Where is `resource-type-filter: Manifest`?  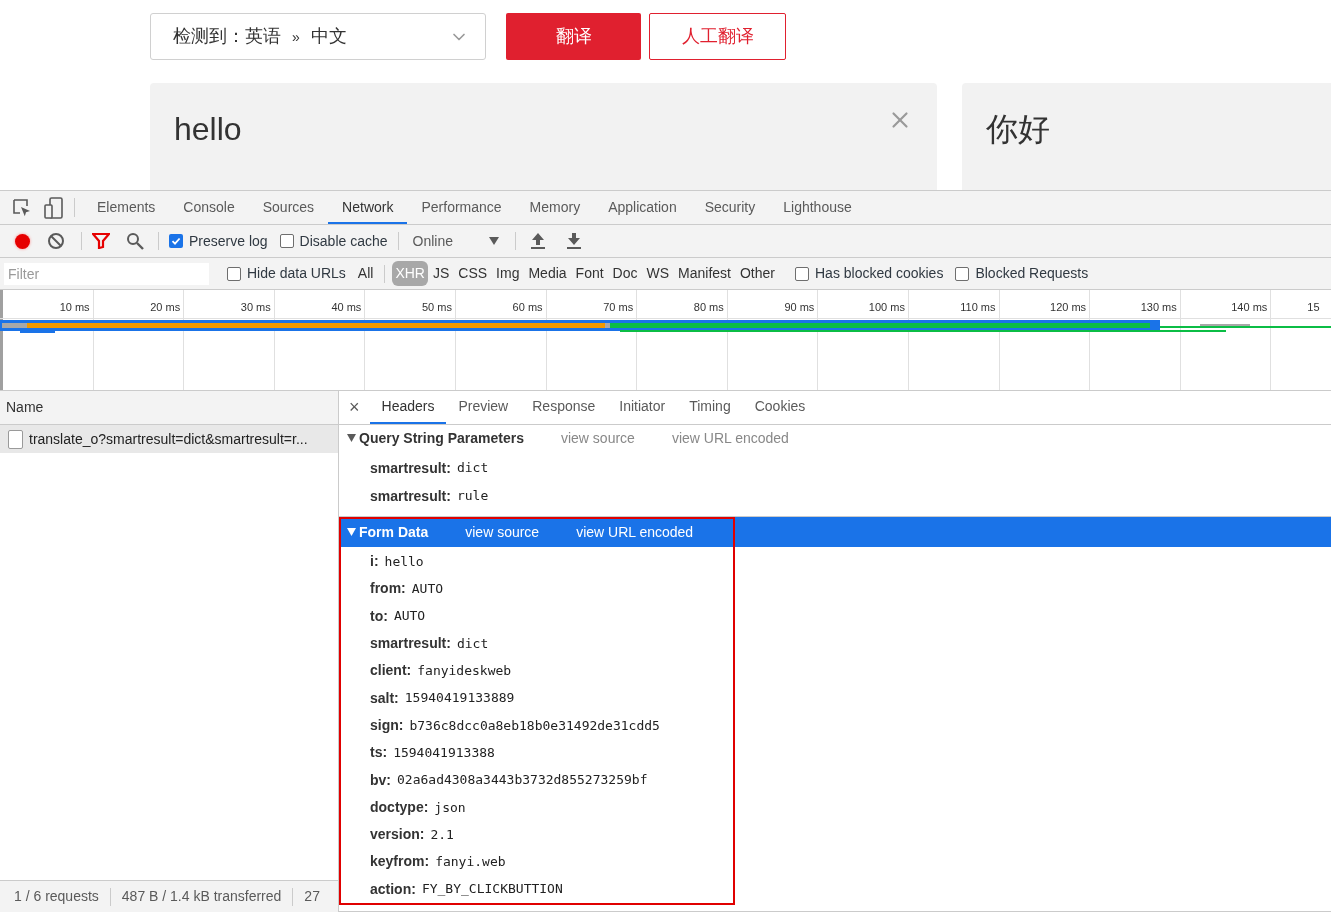
resource-type-filter: Manifest is located at coordinates (704, 273).